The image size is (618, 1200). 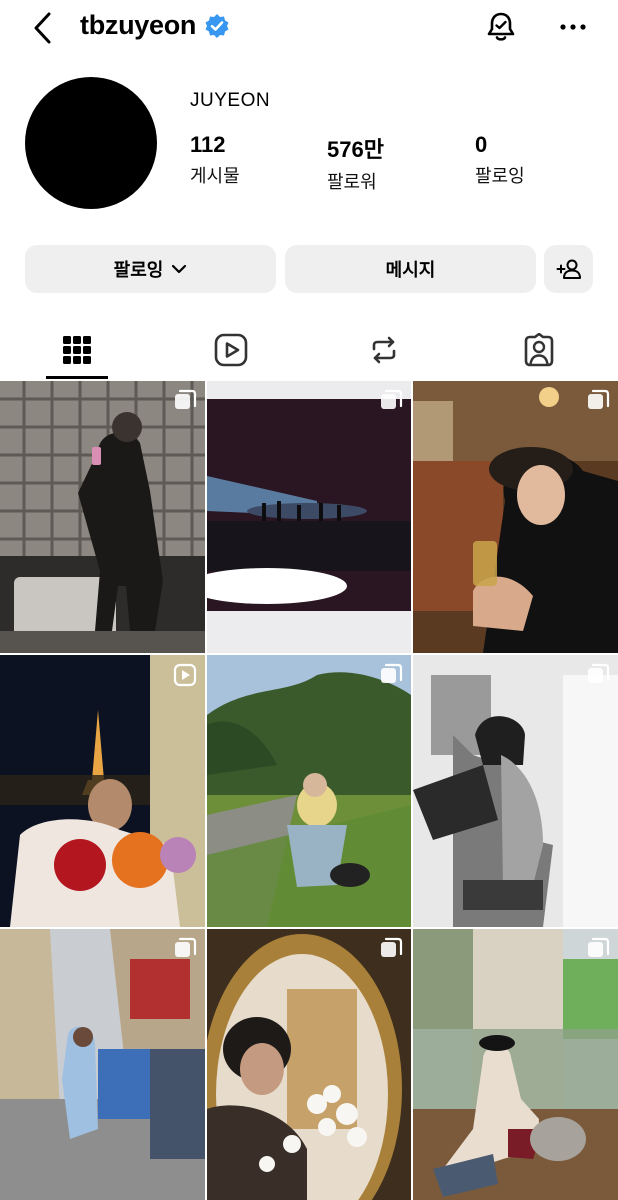 I want to click on more-options-button, so click(x=573, y=27).